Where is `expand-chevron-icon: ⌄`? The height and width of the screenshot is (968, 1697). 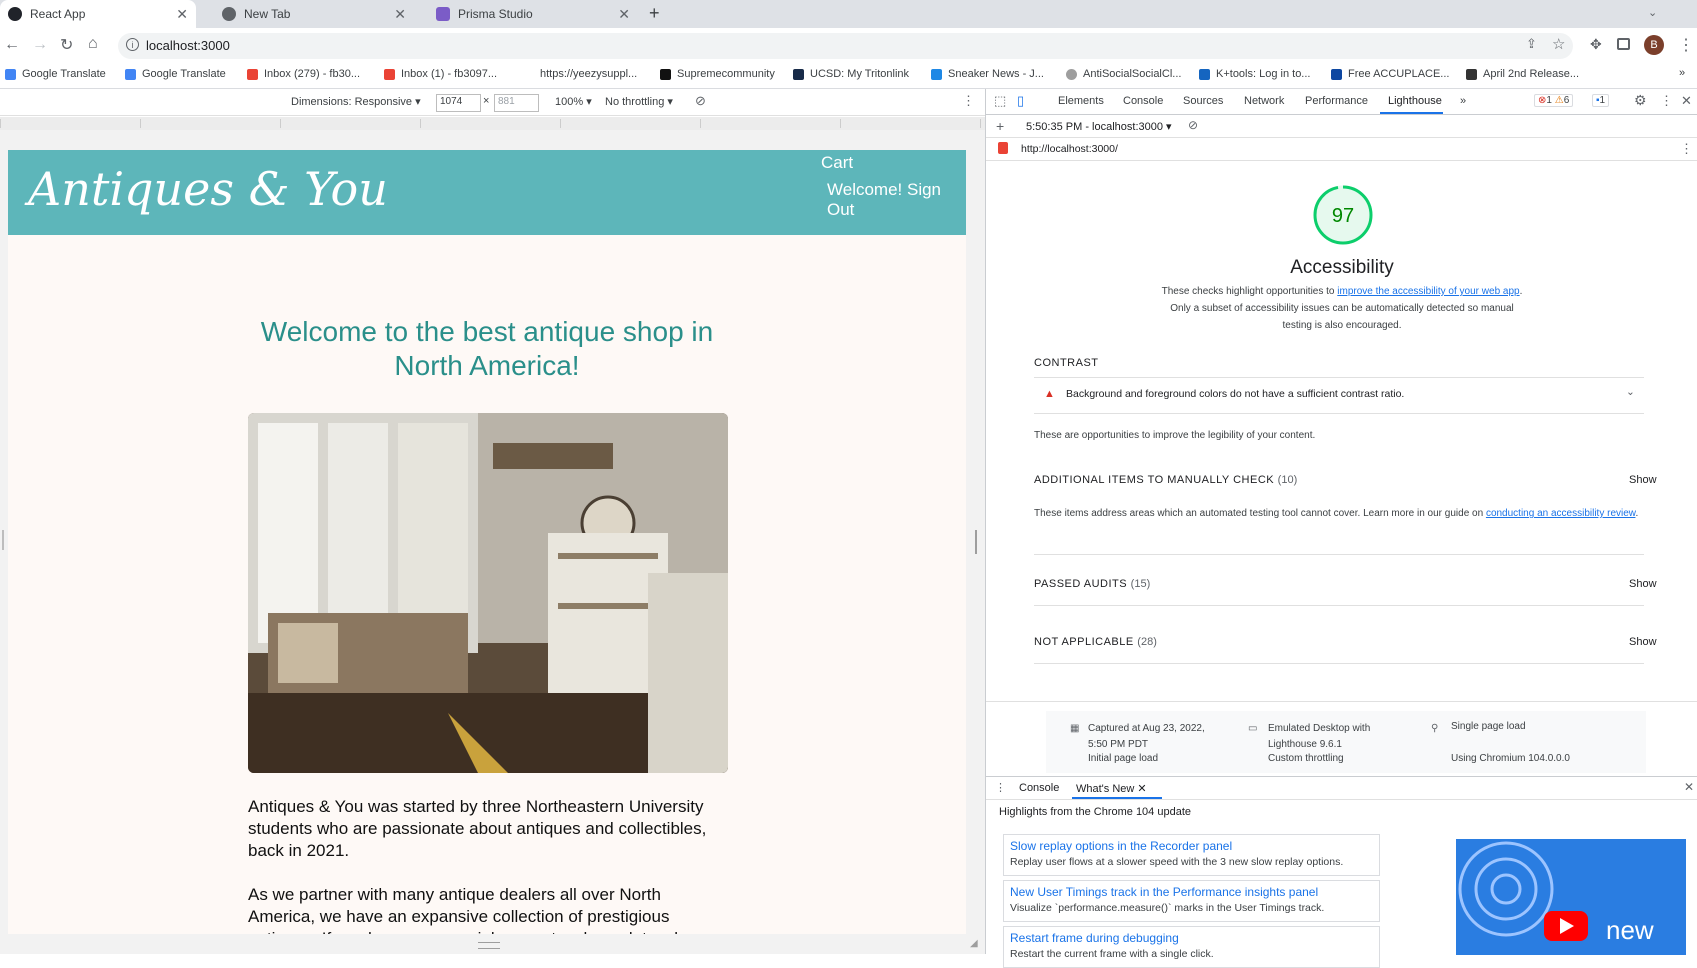
expand-chevron-icon: ⌄ is located at coordinates (1630, 392).